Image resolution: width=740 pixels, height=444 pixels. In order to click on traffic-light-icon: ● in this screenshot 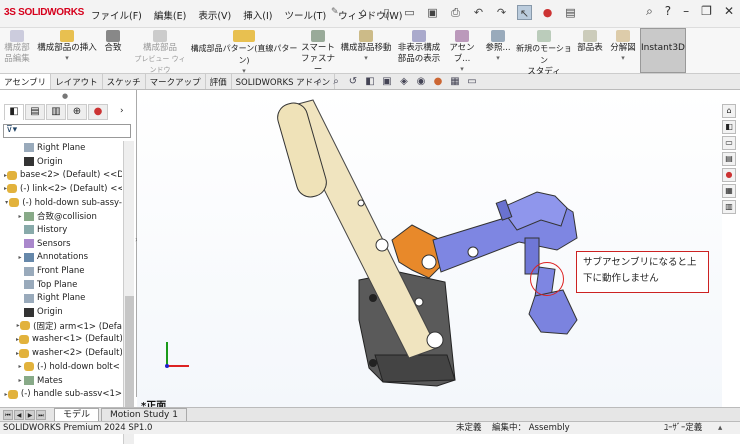, I will do `click(547, 12)`.